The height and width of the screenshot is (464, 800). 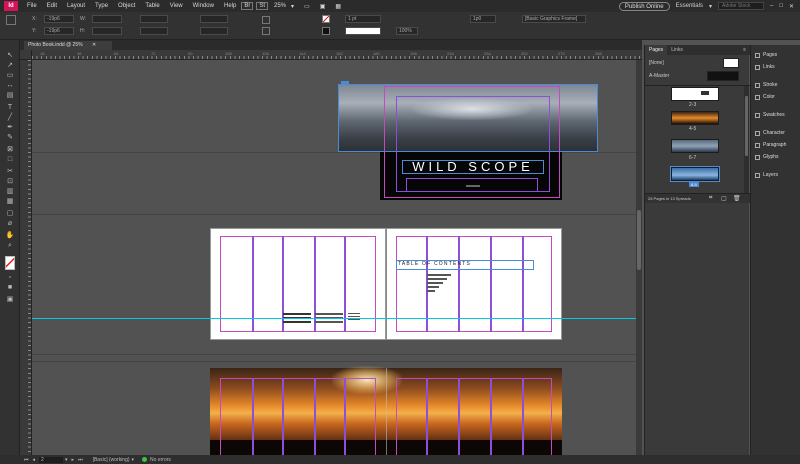 I want to click on new-page-icon: ▢, so click(x=724, y=198).